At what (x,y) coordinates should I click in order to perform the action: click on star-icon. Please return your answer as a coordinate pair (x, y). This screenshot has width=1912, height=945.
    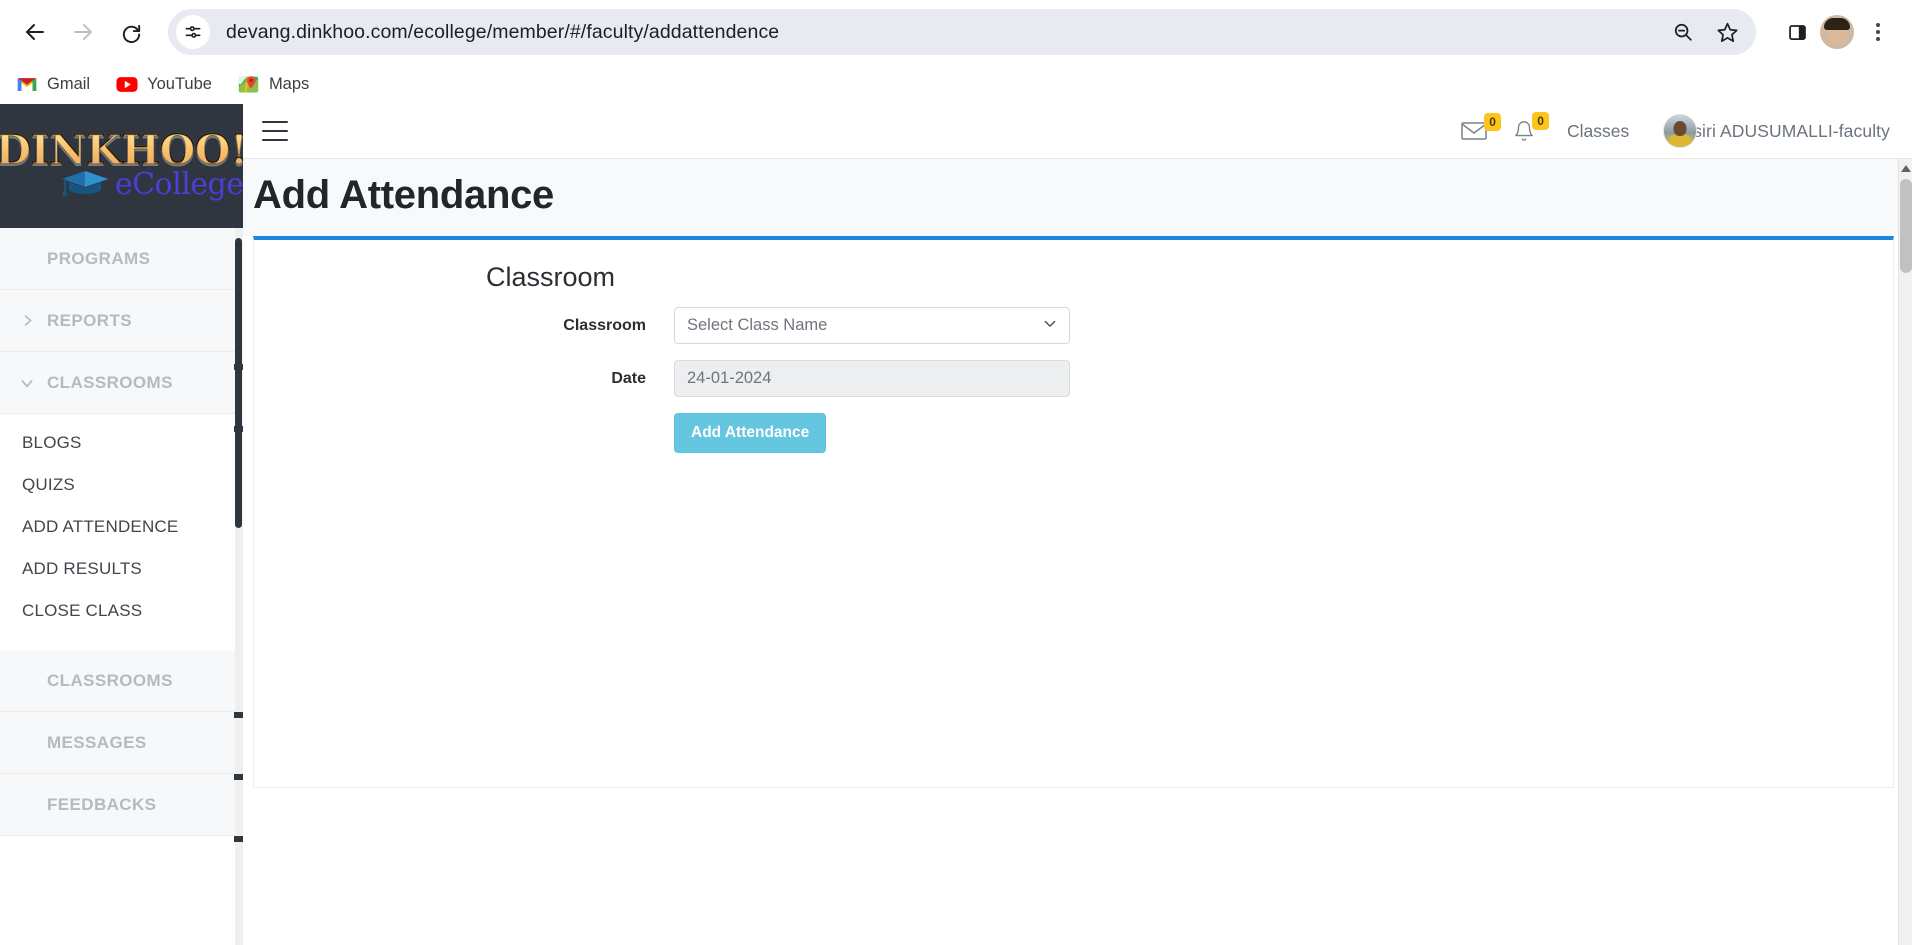
    Looking at the image, I should click on (1727, 32).